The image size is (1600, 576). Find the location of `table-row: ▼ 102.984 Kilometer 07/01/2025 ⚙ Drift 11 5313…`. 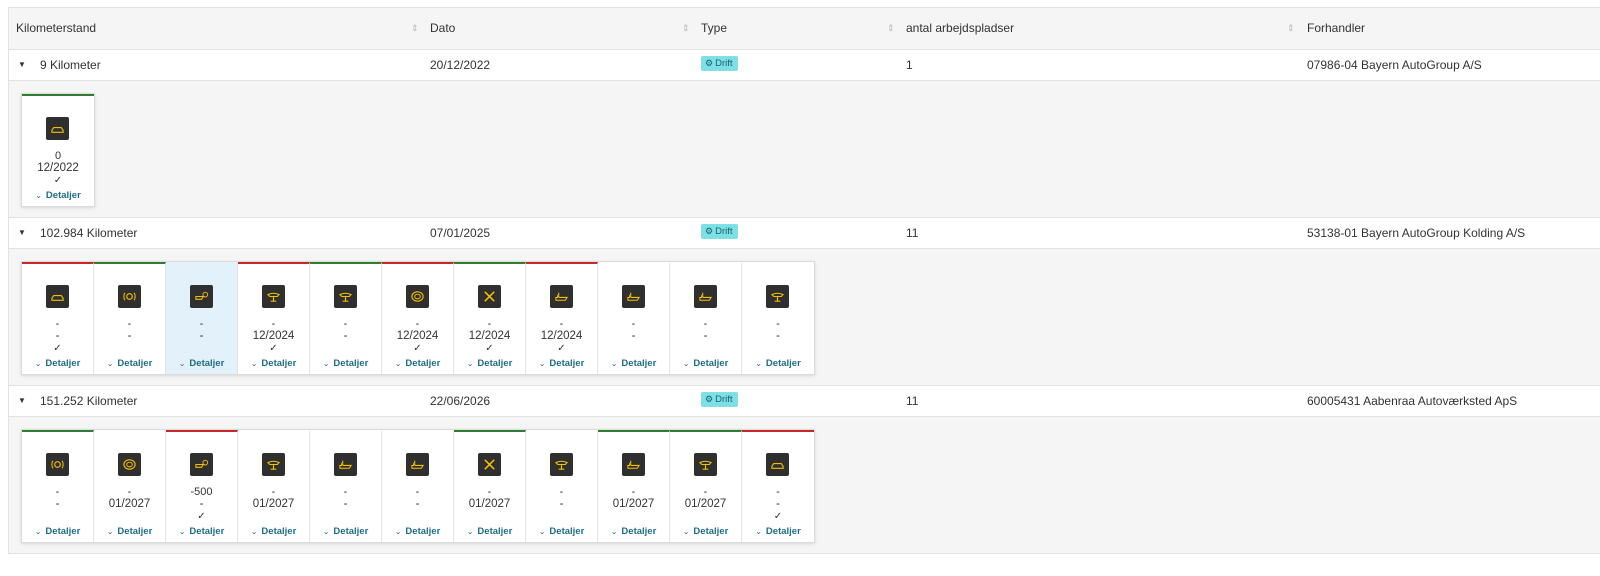

table-row: ▼ 102.984 Kilometer 07/01/2025 ⚙ Drift 11 5313… is located at coordinates (804, 233).